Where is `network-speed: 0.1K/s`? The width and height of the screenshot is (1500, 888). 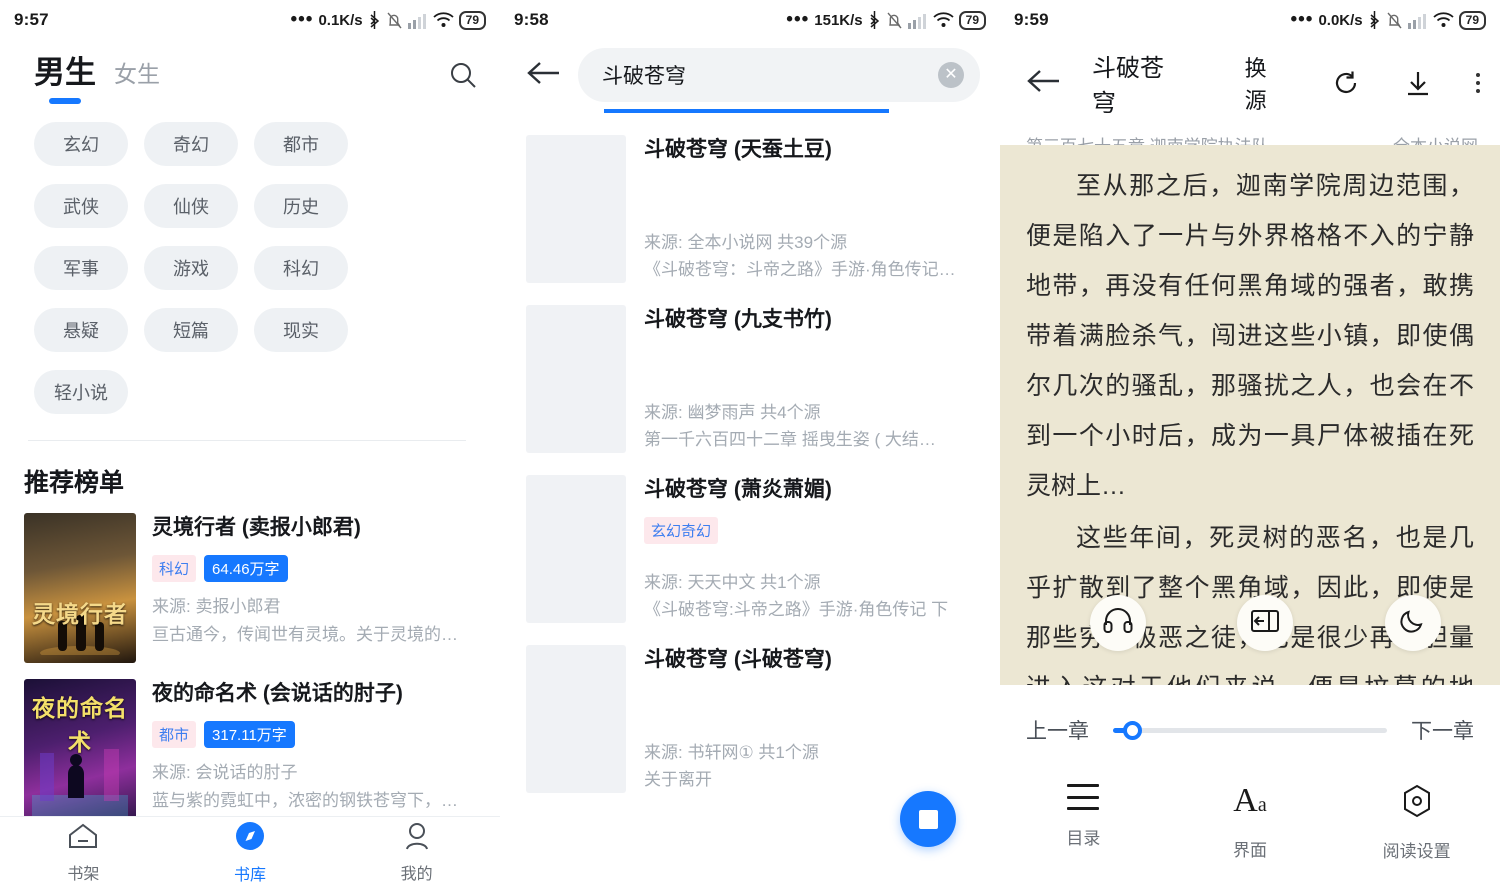 network-speed: 0.1K/s is located at coordinates (340, 20).